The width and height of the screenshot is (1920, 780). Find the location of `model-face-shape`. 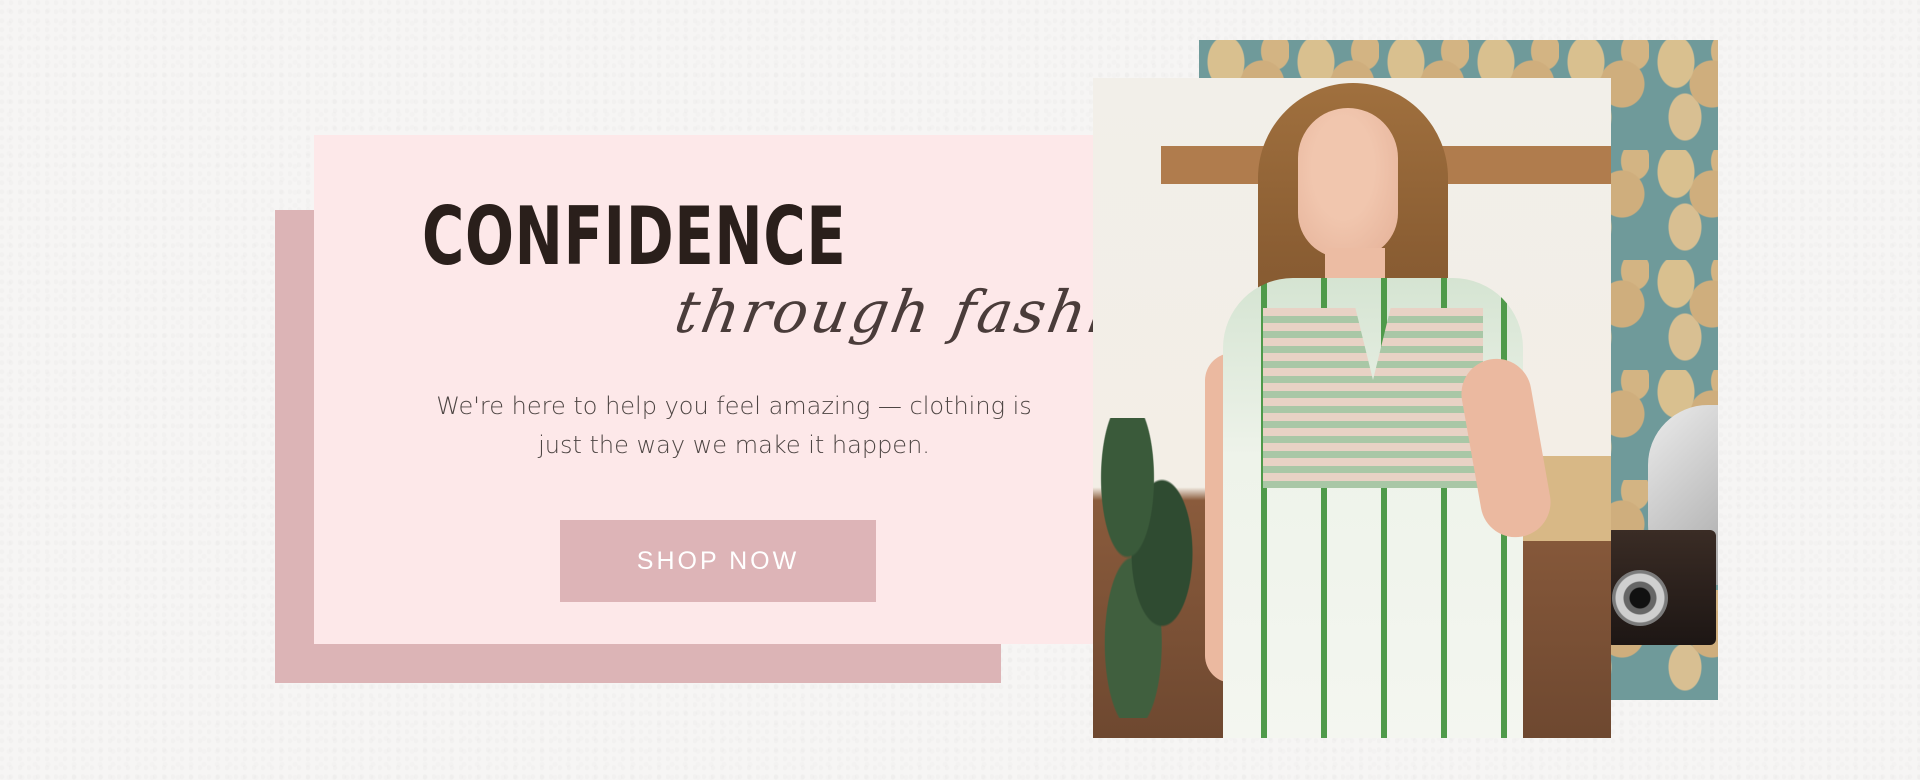

model-face-shape is located at coordinates (1348, 183).